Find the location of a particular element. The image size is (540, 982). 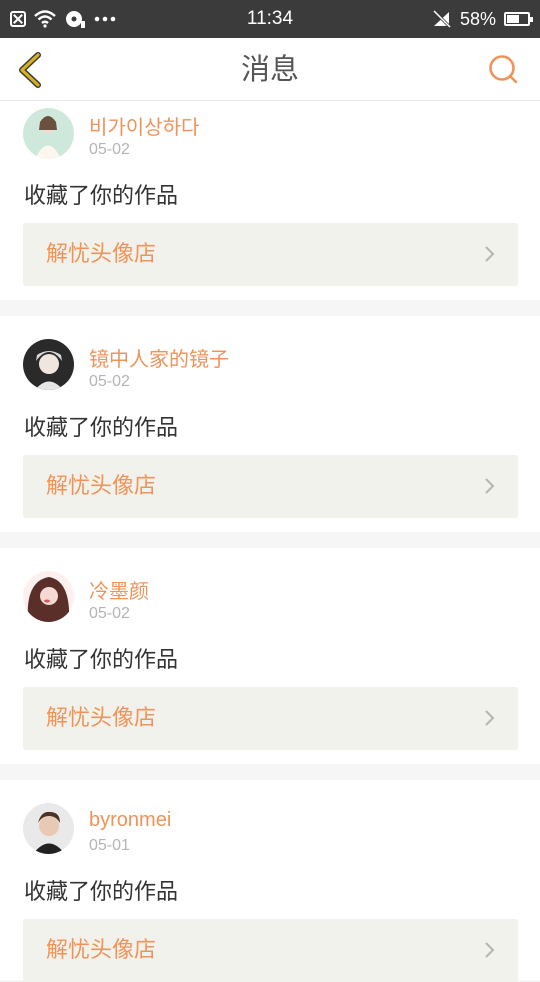

search-icon is located at coordinates (503, 69).